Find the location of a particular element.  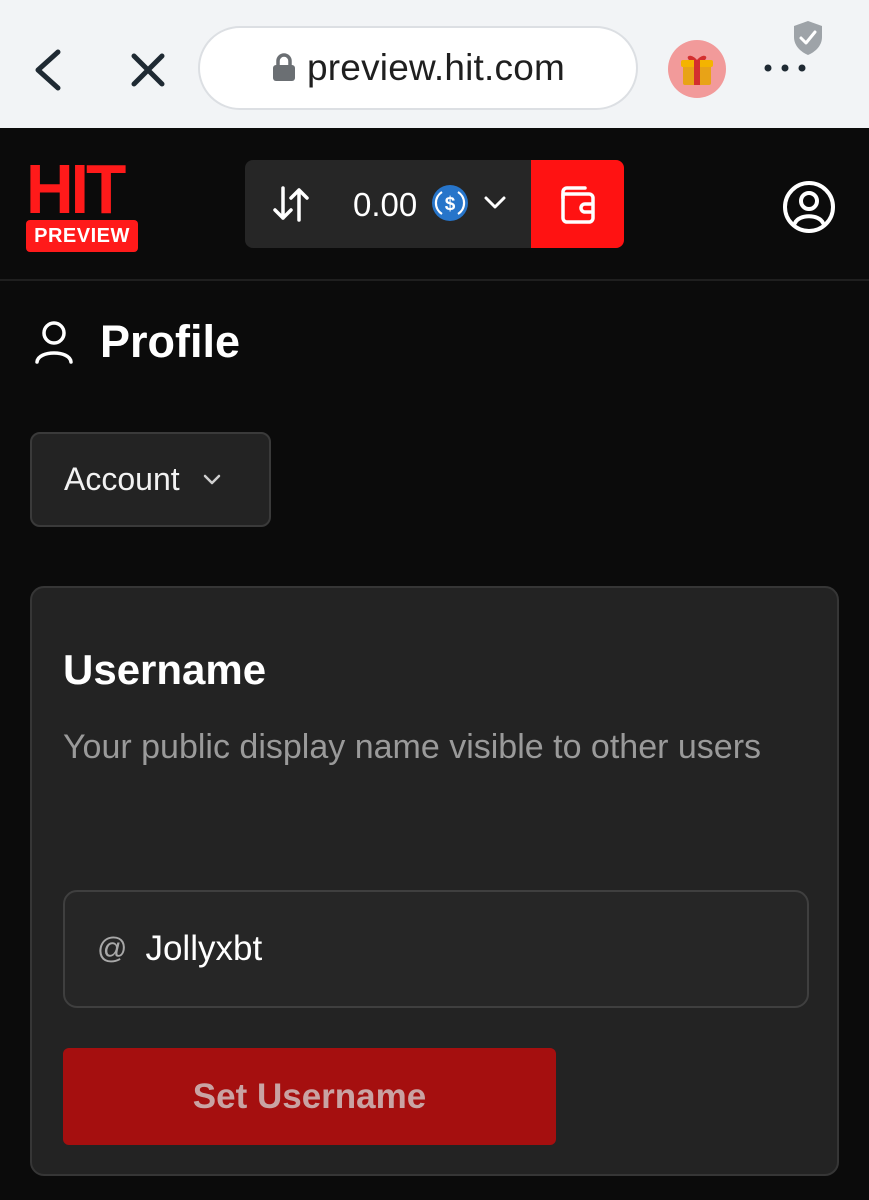

balance-selector: 0.00 $ is located at coordinates (388, 204).